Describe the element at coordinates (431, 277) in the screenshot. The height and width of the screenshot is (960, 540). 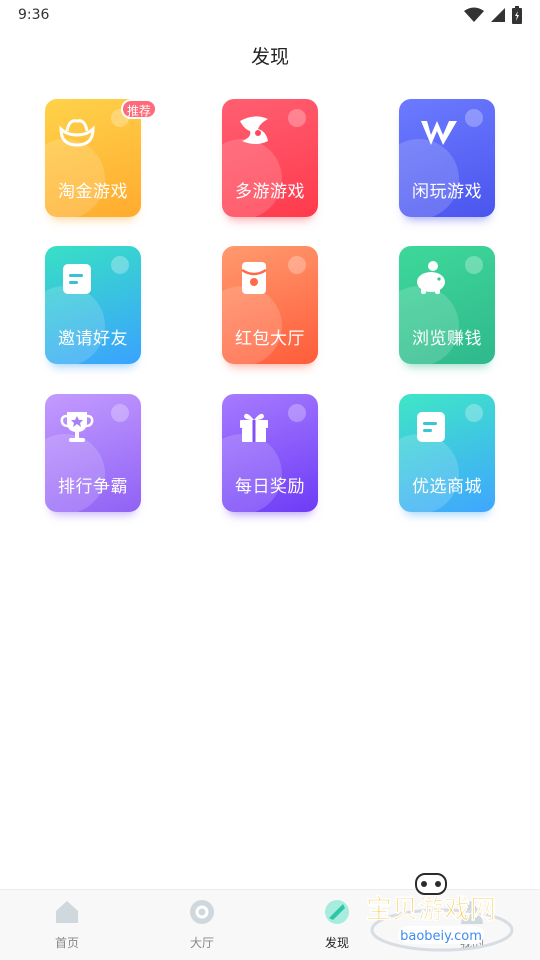
I see `piggy-bank-icon` at that location.